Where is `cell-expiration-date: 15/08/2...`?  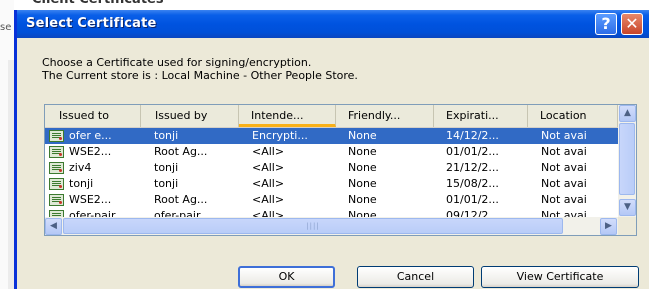
cell-expiration-date: 15/08/2... is located at coordinates (472, 183).